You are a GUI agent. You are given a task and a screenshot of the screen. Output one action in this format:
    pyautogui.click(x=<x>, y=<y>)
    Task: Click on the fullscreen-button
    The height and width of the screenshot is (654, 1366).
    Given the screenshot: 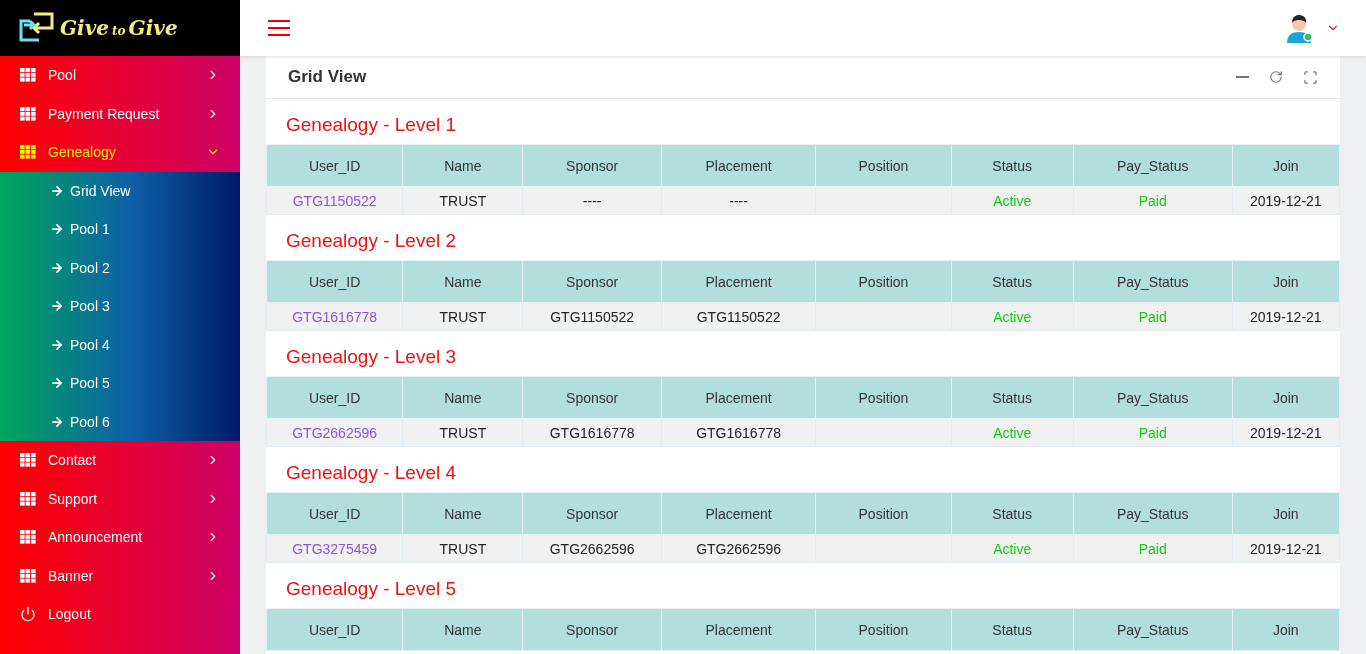 What is the action you would take?
    pyautogui.click(x=1310, y=77)
    